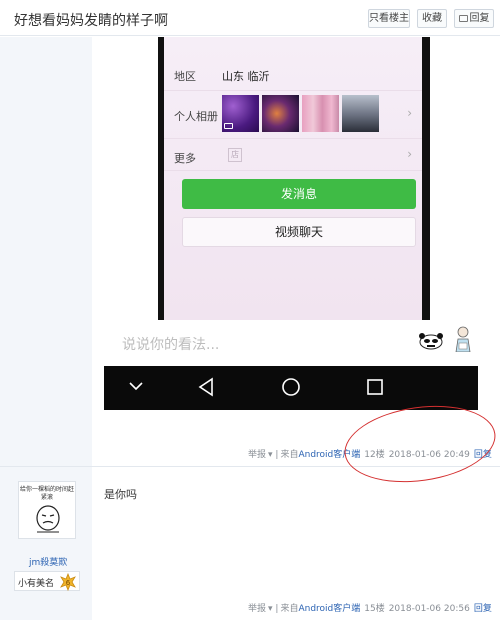 The height and width of the screenshot is (620, 500). I want to click on region-row: 地区 山东 临沂, so click(293, 74).